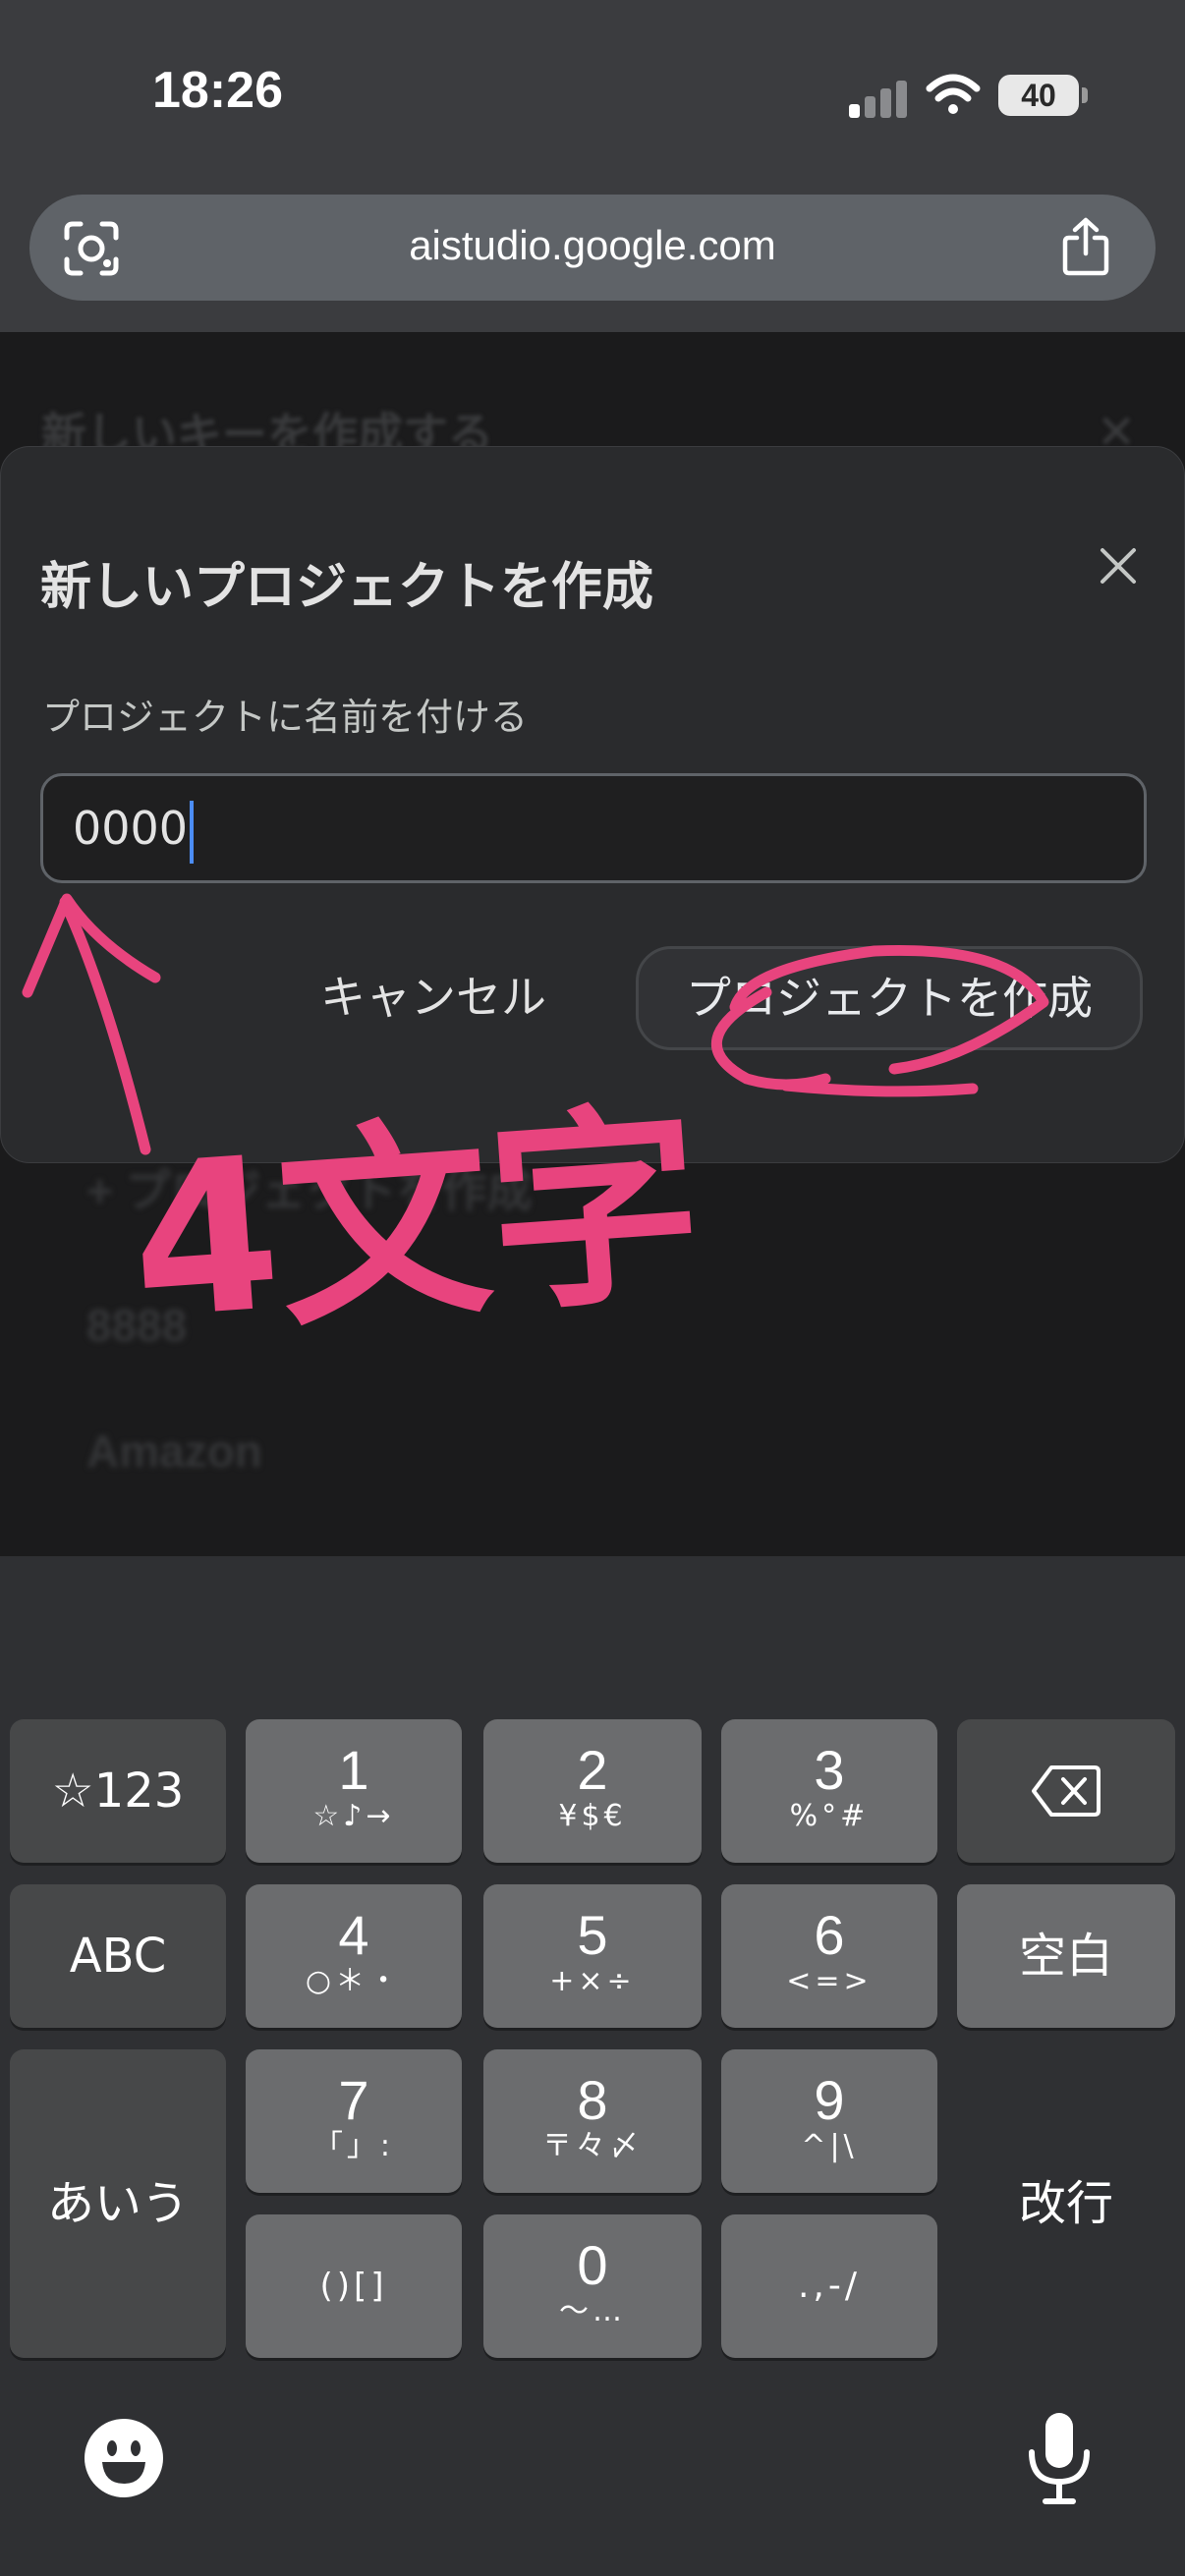 This screenshot has height=2576, width=1185. Describe the element at coordinates (1043, 95) in the screenshot. I see `battery-indicator: 40` at that location.